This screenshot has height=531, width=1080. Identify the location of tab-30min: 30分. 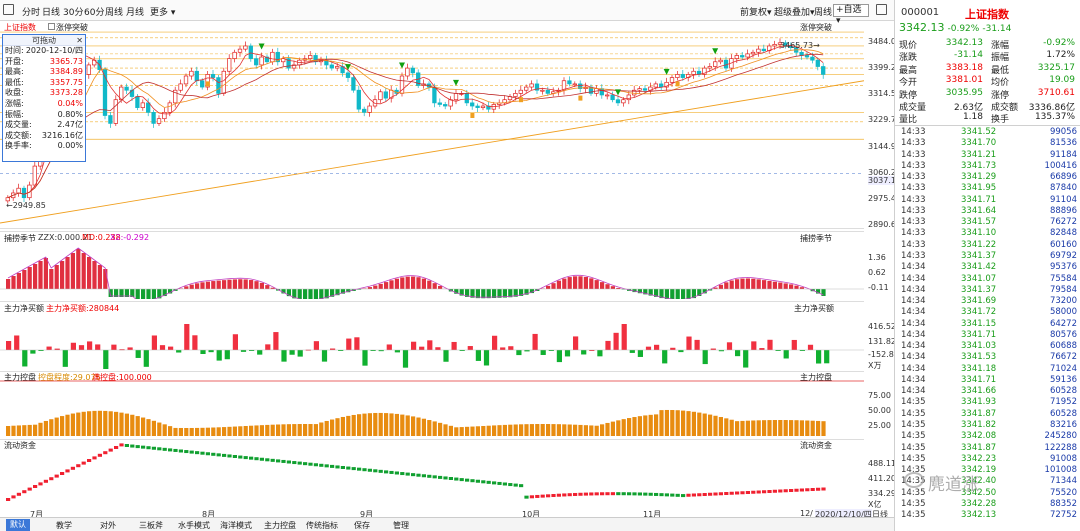
(73, 11).